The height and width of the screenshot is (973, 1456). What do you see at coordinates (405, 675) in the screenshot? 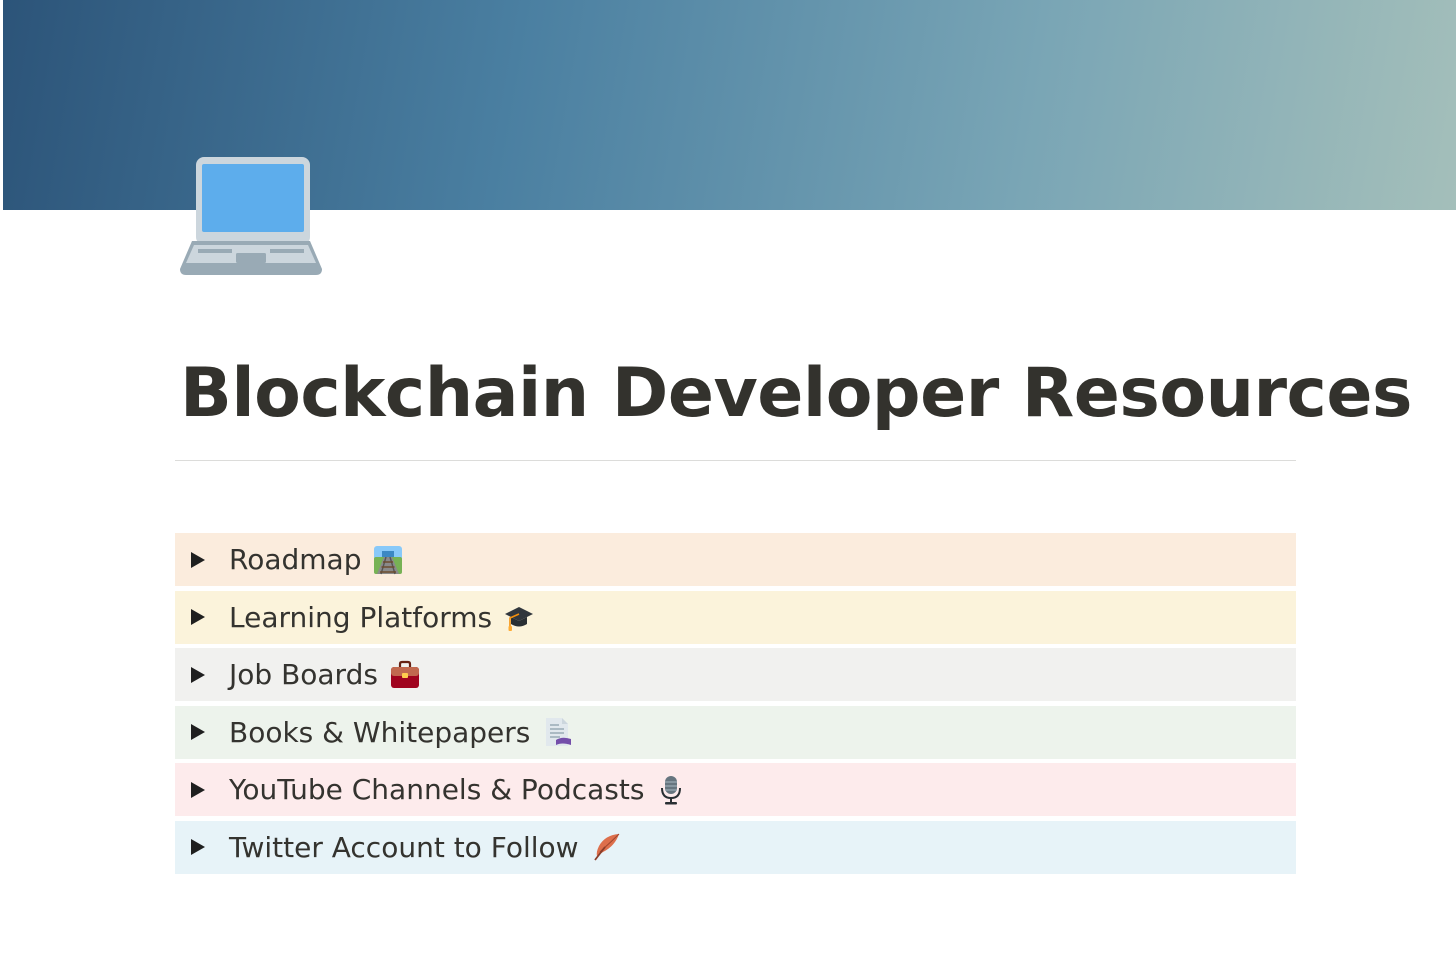
I see `briefcase-icon` at bounding box center [405, 675].